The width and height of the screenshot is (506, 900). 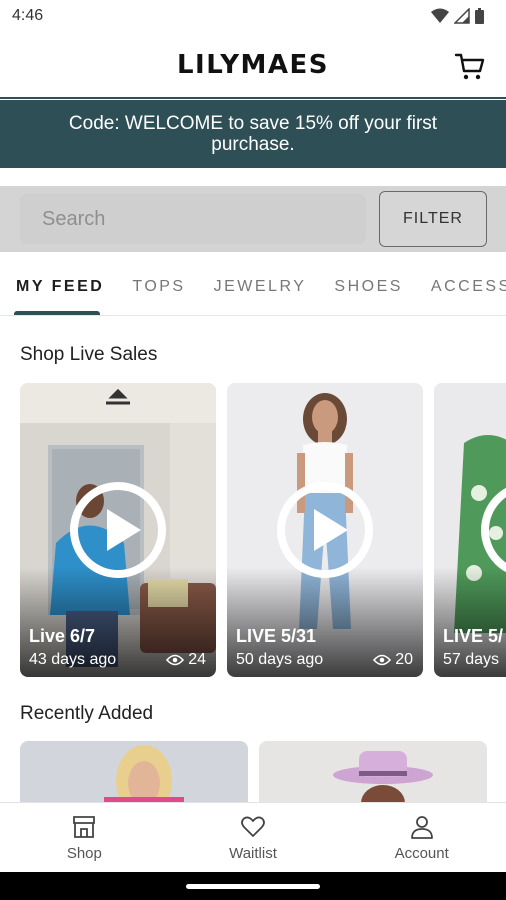 What do you see at coordinates (84, 853) in the screenshot?
I see `nav-shop-label: Shop` at bounding box center [84, 853].